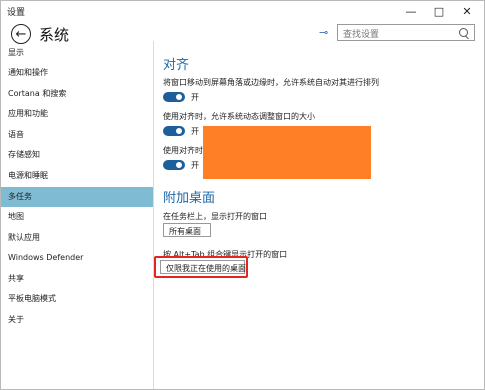 This screenshot has height=390, width=485. What do you see at coordinates (28, 72) in the screenshot?
I see `sidebar-item-label: 通知和操作` at bounding box center [28, 72].